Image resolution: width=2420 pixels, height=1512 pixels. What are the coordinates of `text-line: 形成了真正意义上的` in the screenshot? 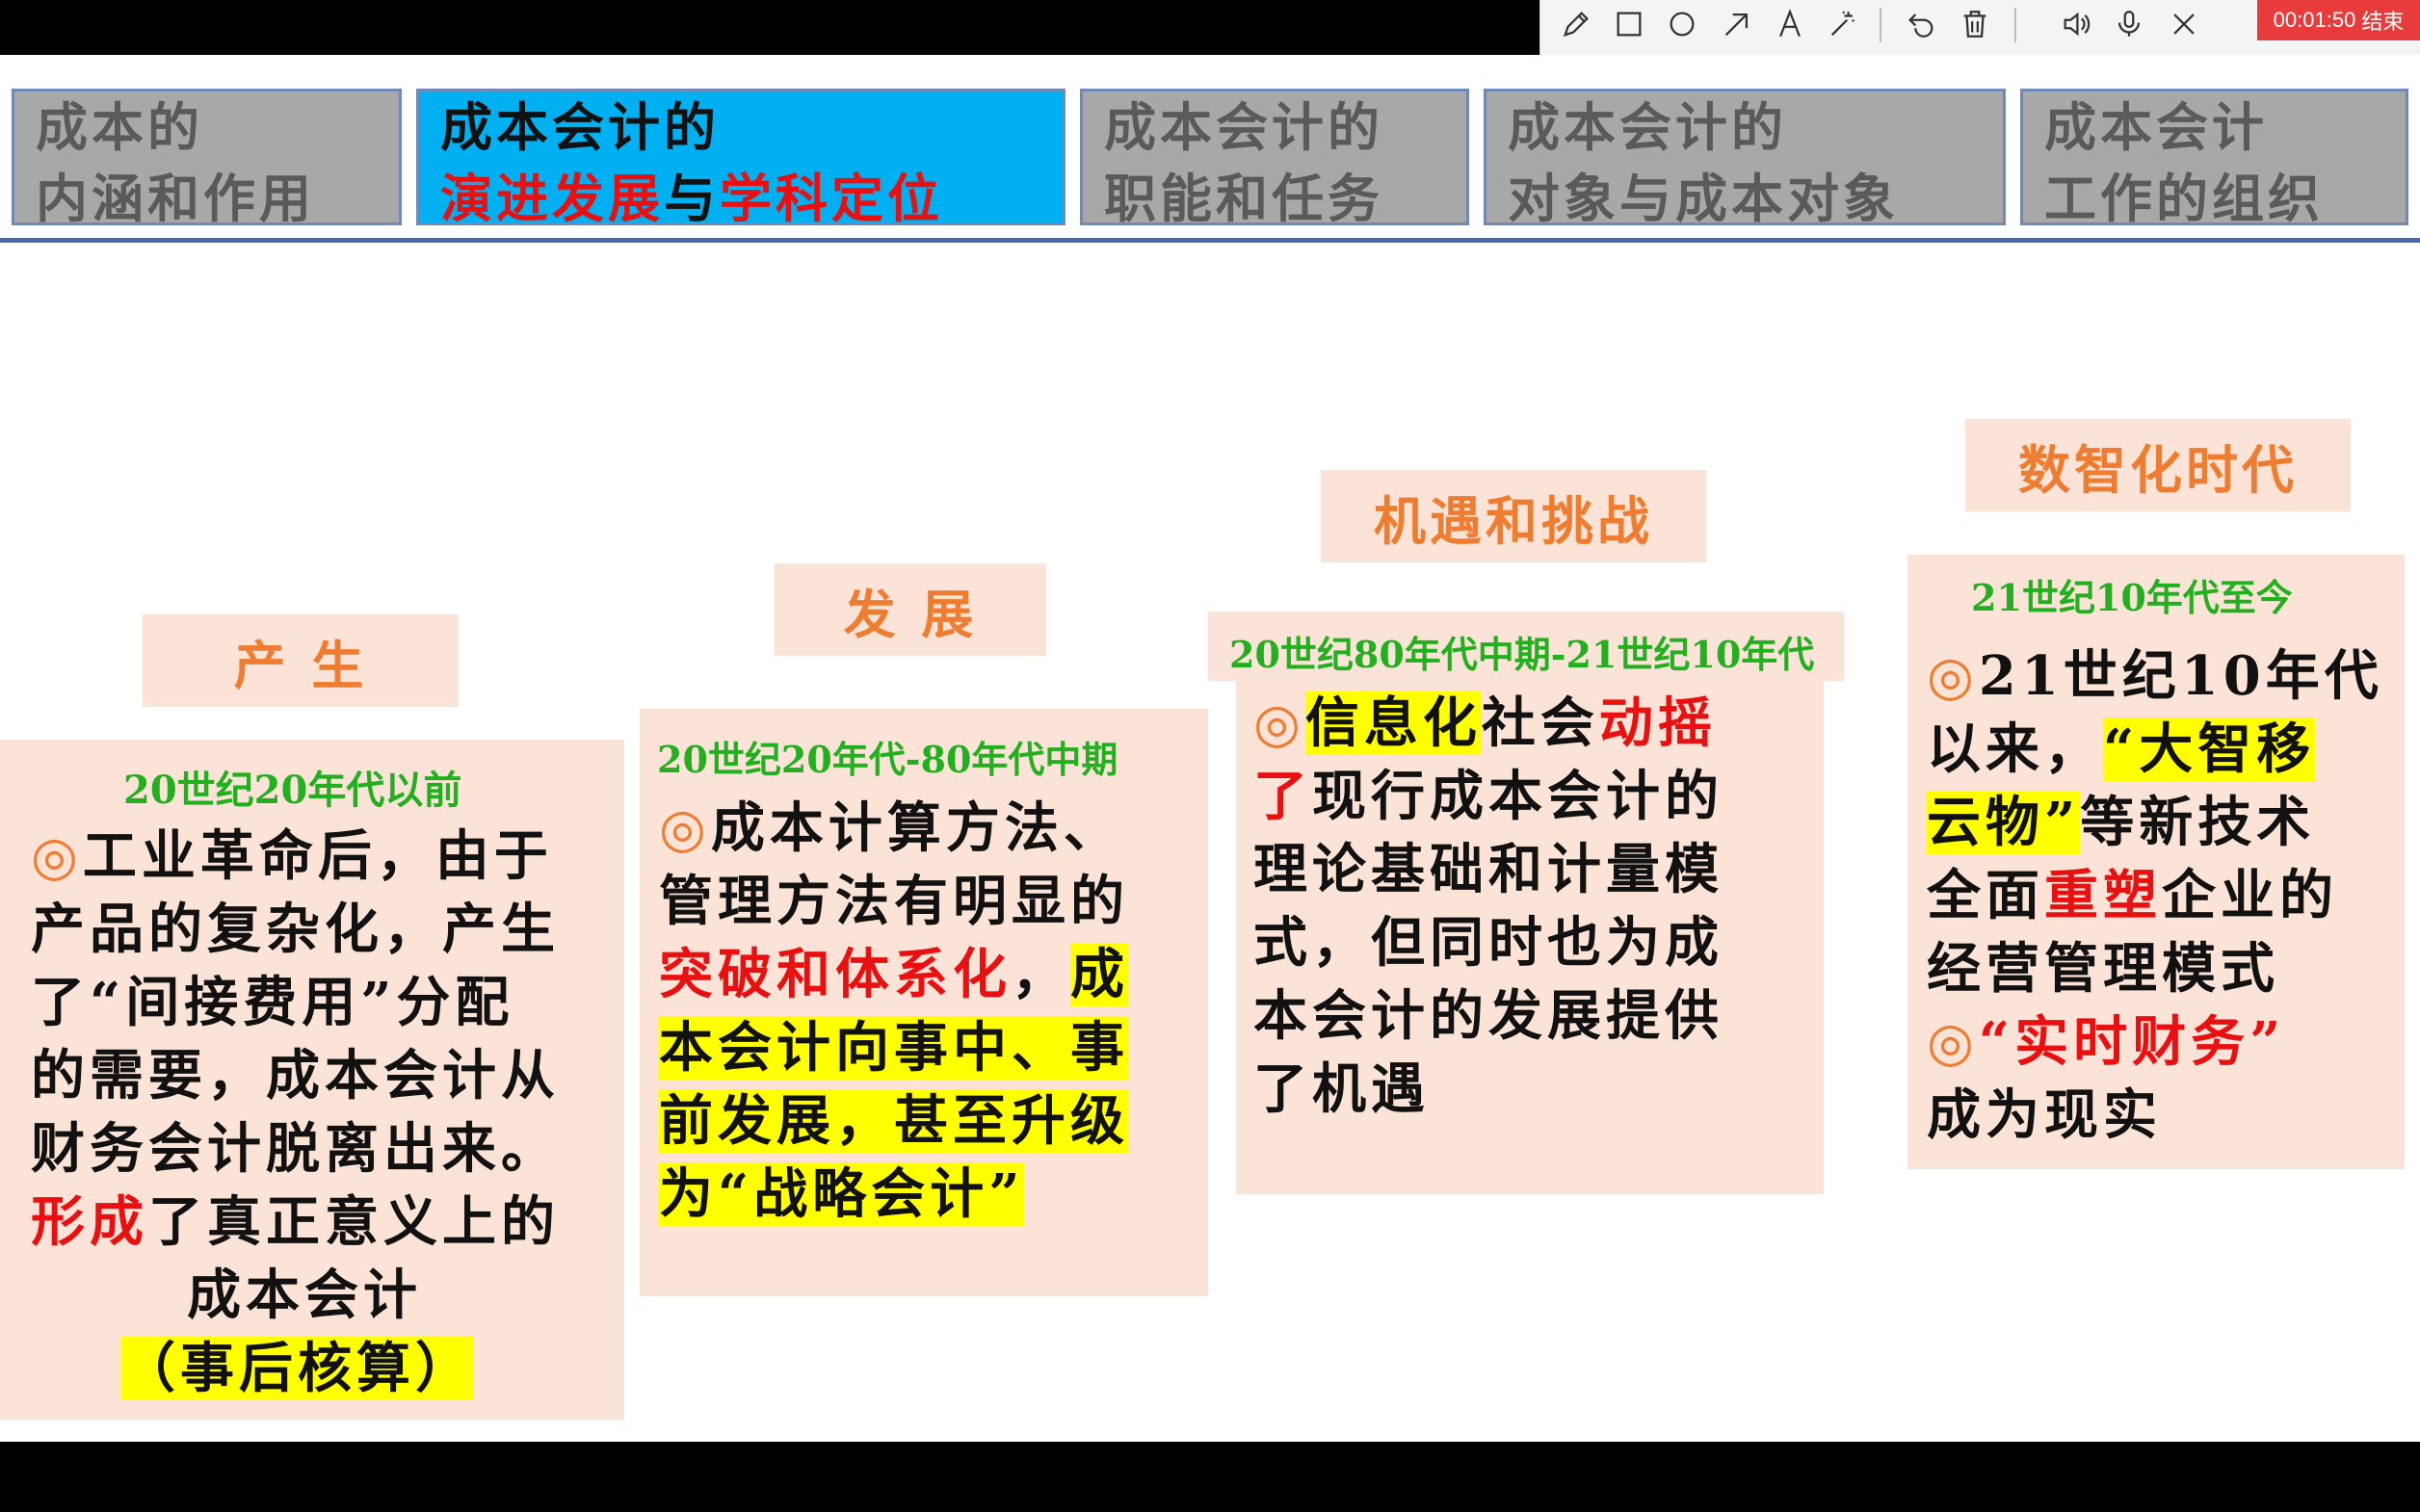 It's located at (295, 1222).